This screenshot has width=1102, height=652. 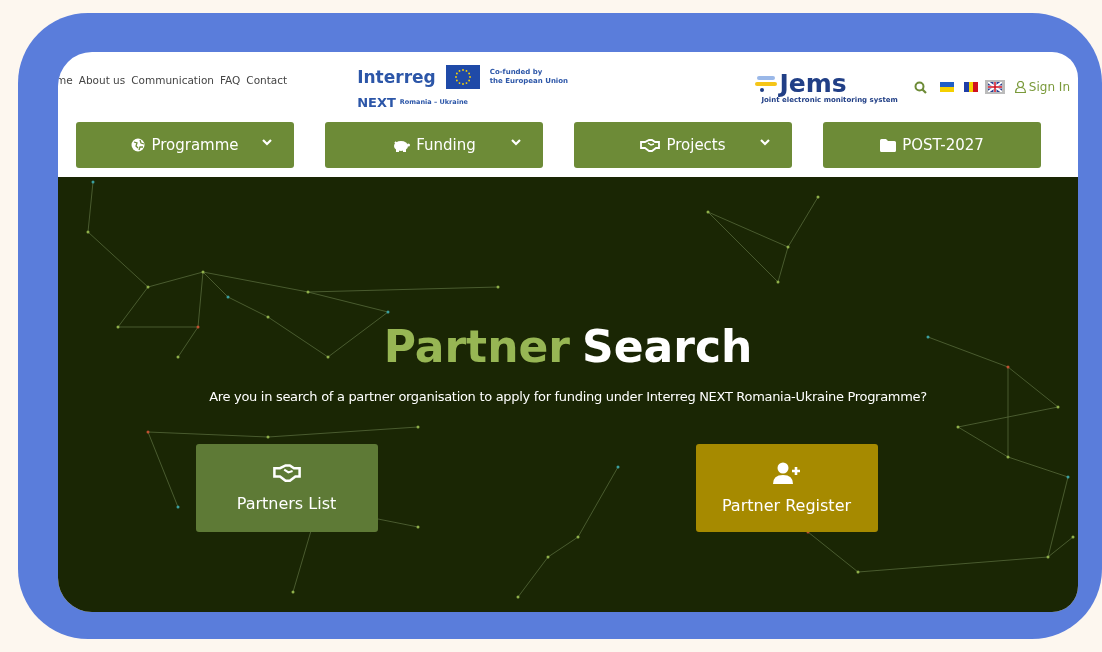 What do you see at coordinates (920, 87) in the screenshot?
I see `search-icon` at bounding box center [920, 87].